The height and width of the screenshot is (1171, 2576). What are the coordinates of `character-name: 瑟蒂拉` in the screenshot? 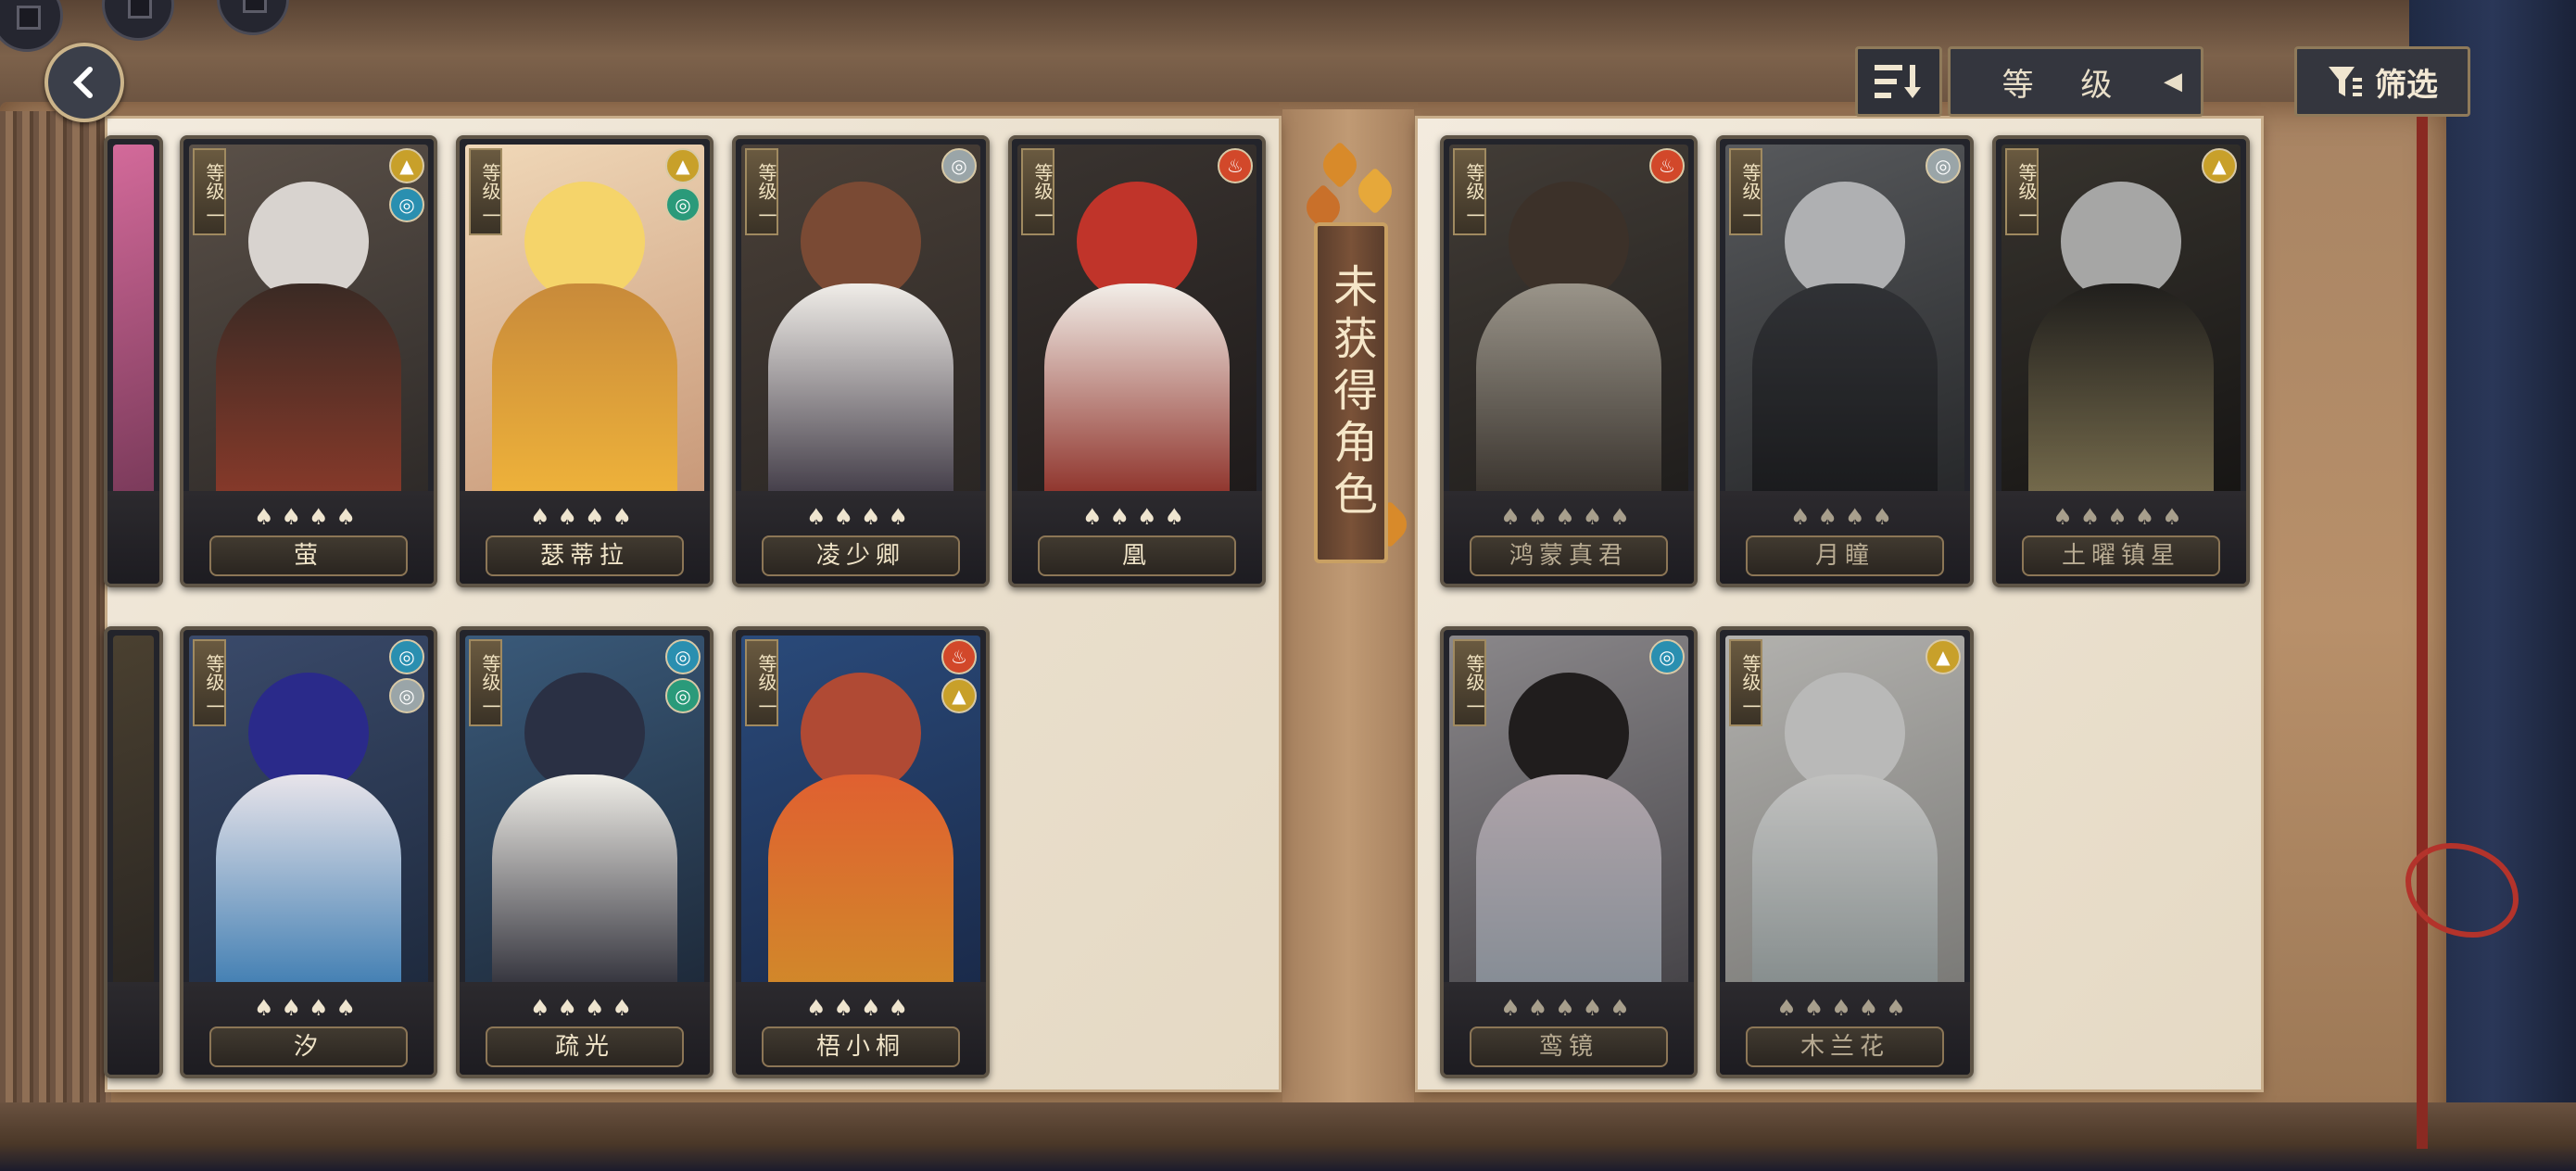 It's located at (585, 556).